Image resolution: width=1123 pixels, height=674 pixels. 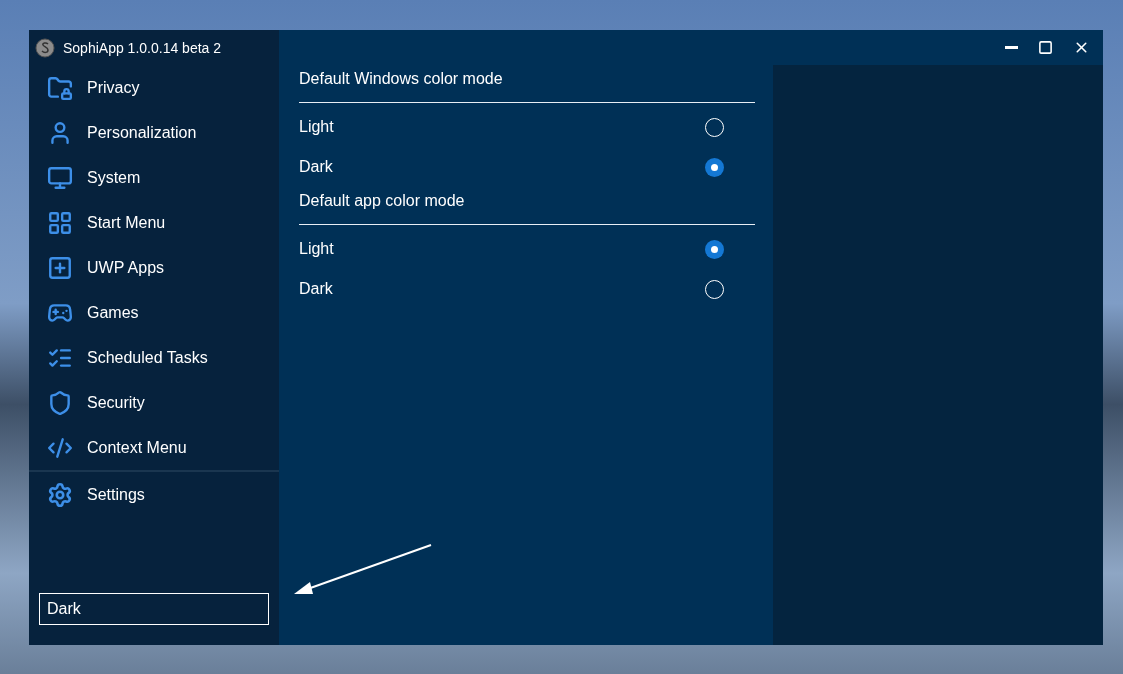 What do you see at coordinates (60, 87) in the screenshot?
I see `folder-lock-icon` at bounding box center [60, 87].